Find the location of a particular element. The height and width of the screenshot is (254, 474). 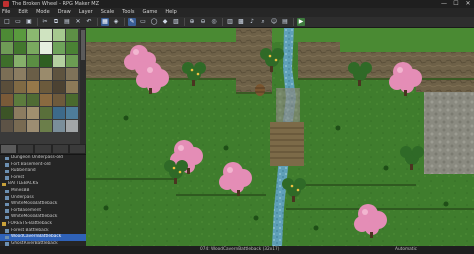

map-mode-icon: ▦ is located at coordinates (105, 22).